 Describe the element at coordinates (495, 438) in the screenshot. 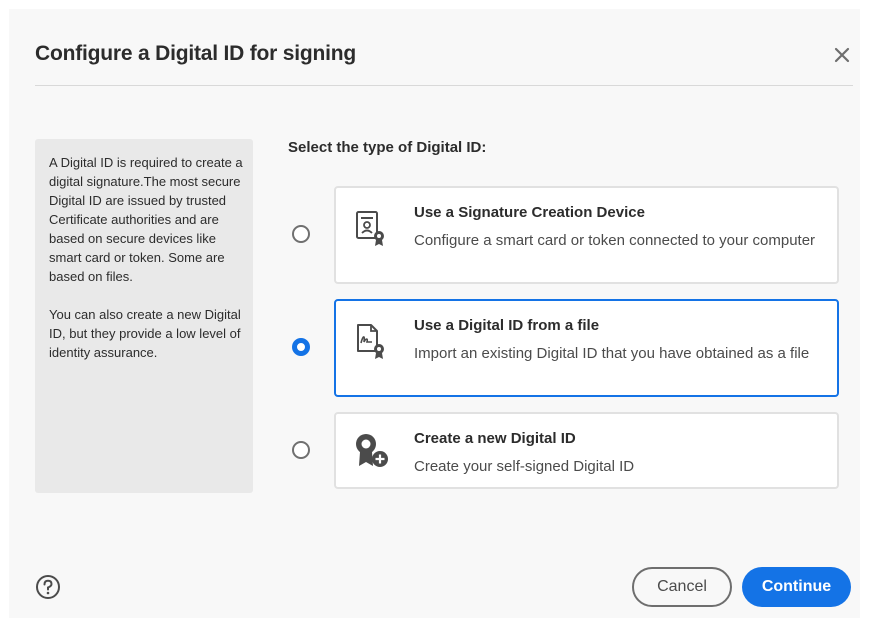

I see `option-title: Create a new Digital ID` at that location.